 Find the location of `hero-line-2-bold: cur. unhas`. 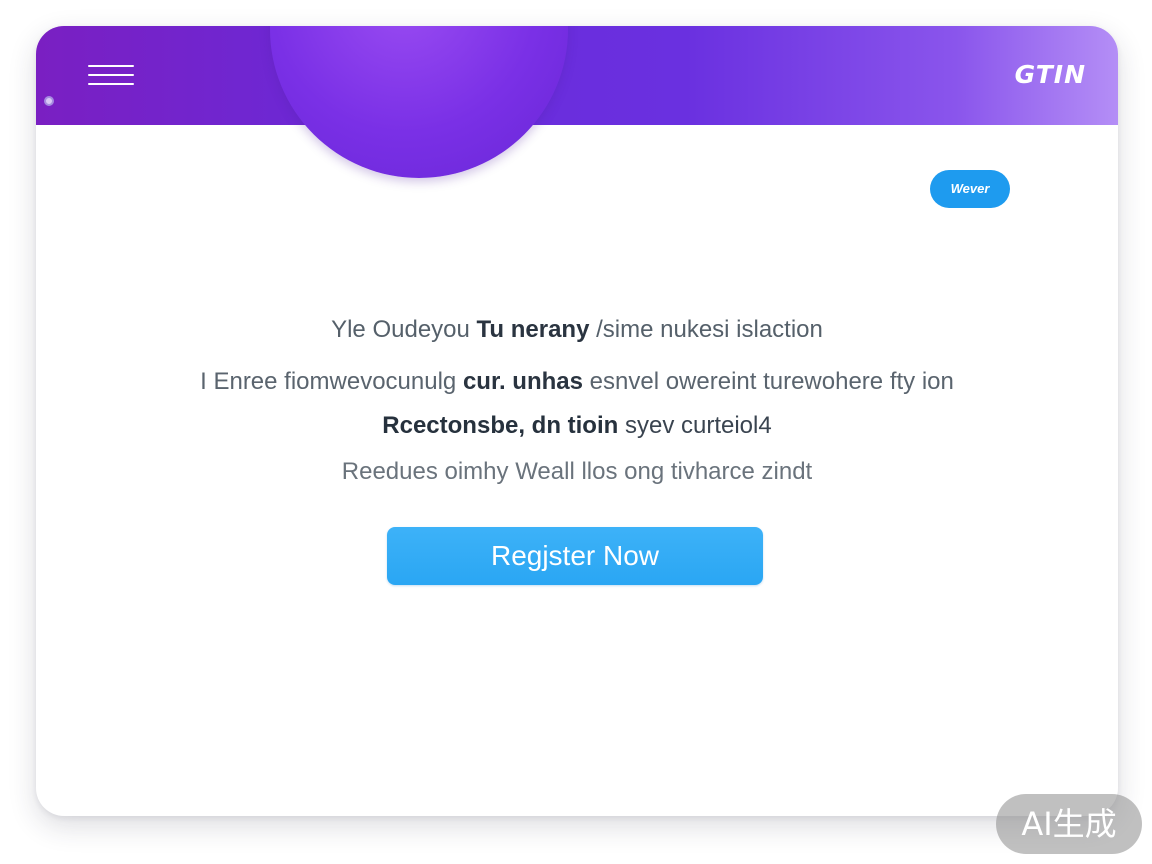

hero-line-2-bold: cur. unhas is located at coordinates (522, 381).